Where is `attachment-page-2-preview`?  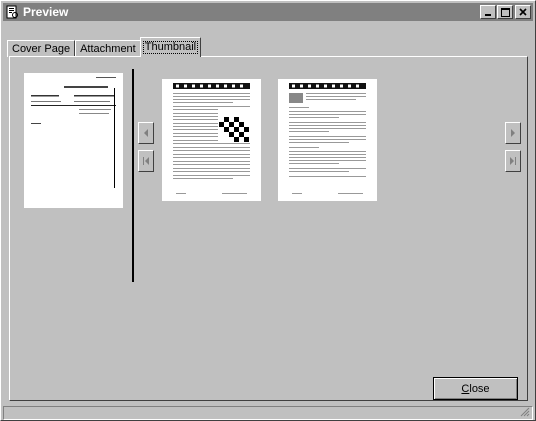
attachment-page-2-preview is located at coordinates (327, 138).